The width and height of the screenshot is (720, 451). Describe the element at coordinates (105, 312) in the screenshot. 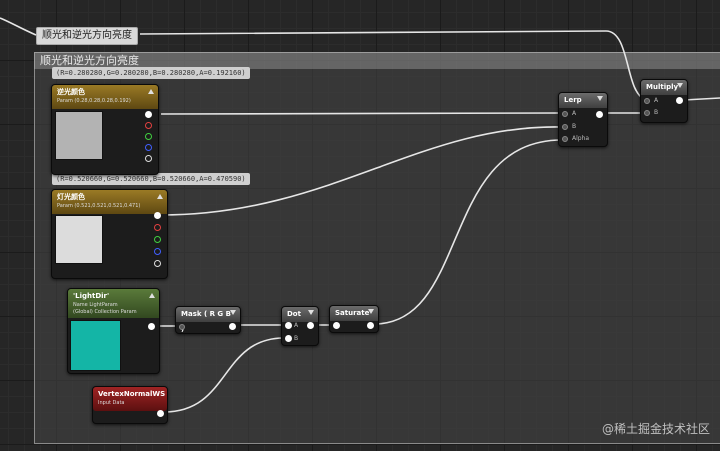

I see `node-light-dir-subtitle-2: (Global) Collection Param` at that location.